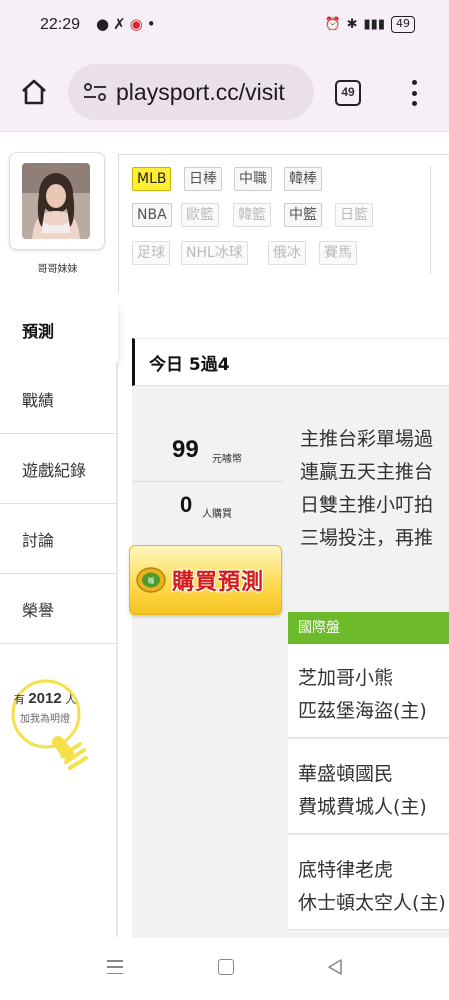 The height and width of the screenshot is (1000, 449). Describe the element at coordinates (200, 91) in the screenshot. I see `url-text: playsport.cc/visit` at that location.